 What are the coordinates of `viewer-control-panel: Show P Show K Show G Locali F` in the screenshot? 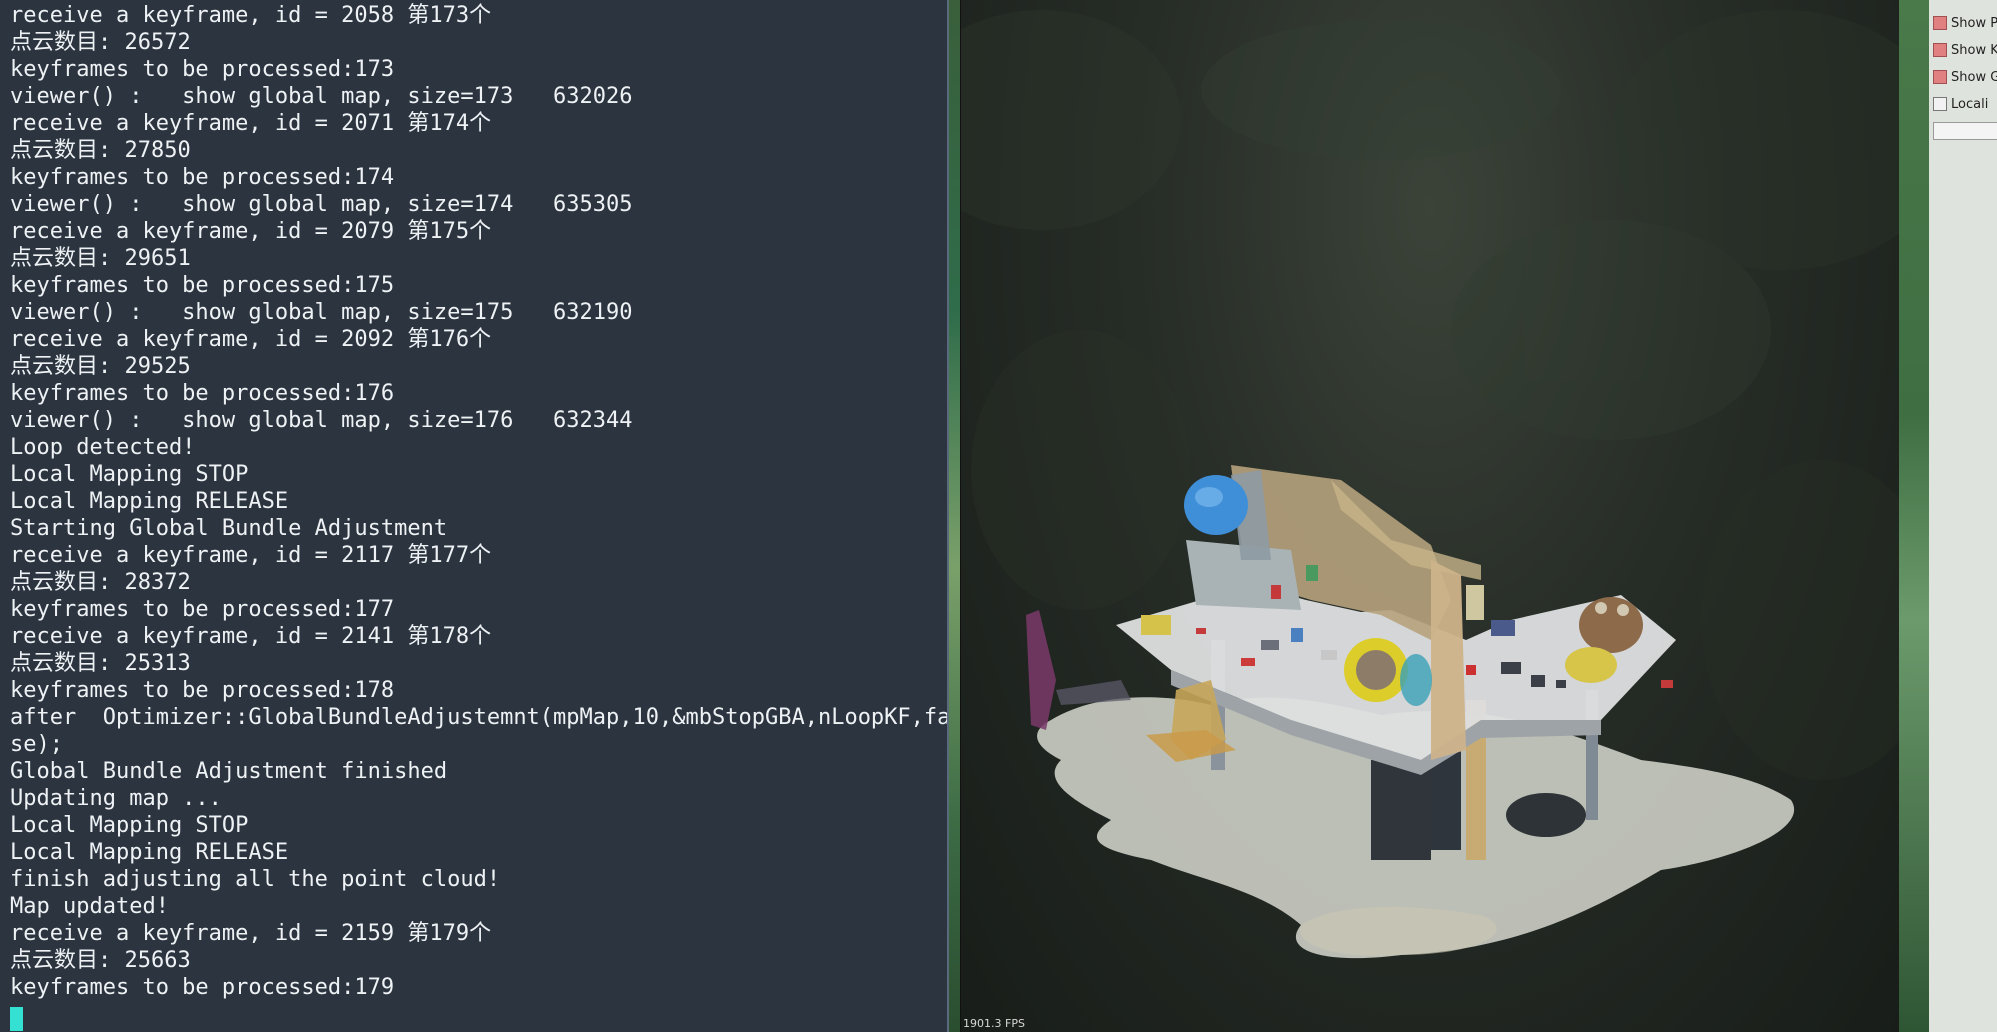 It's located at (1963, 516).